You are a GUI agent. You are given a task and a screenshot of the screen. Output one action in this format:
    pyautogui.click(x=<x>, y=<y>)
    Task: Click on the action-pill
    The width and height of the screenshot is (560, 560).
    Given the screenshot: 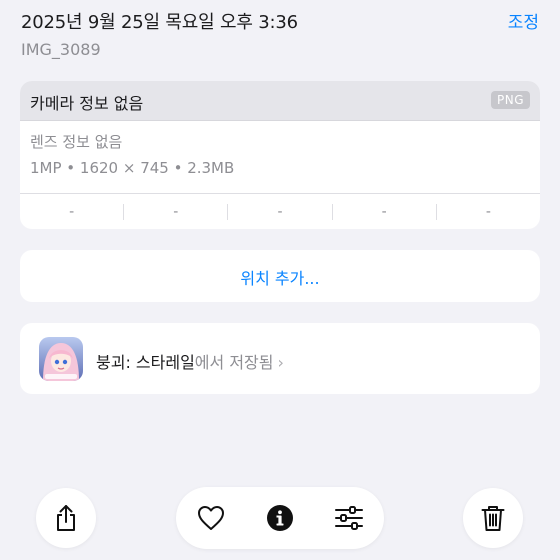 What is the action you would take?
    pyautogui.click(x=280, y=518)
    